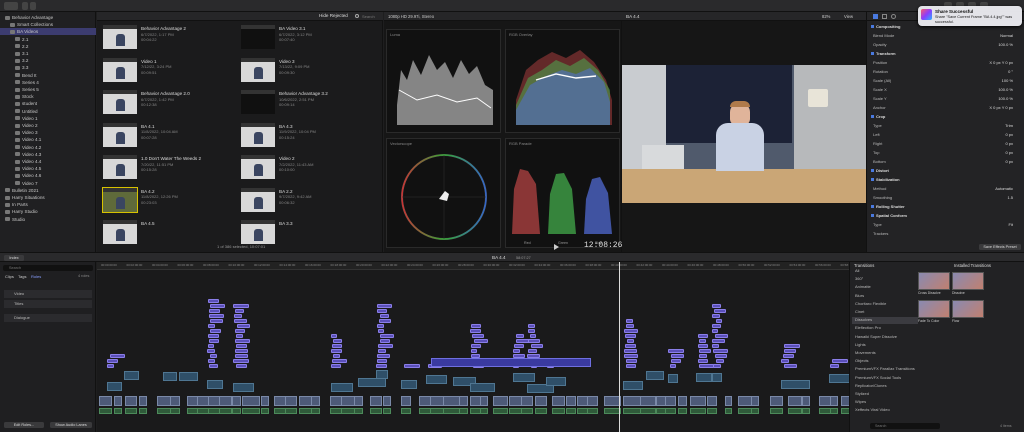 The width and height of the screenshot is (1024, 432). I want to click on inspector-section: Transform, so click(945, 54).